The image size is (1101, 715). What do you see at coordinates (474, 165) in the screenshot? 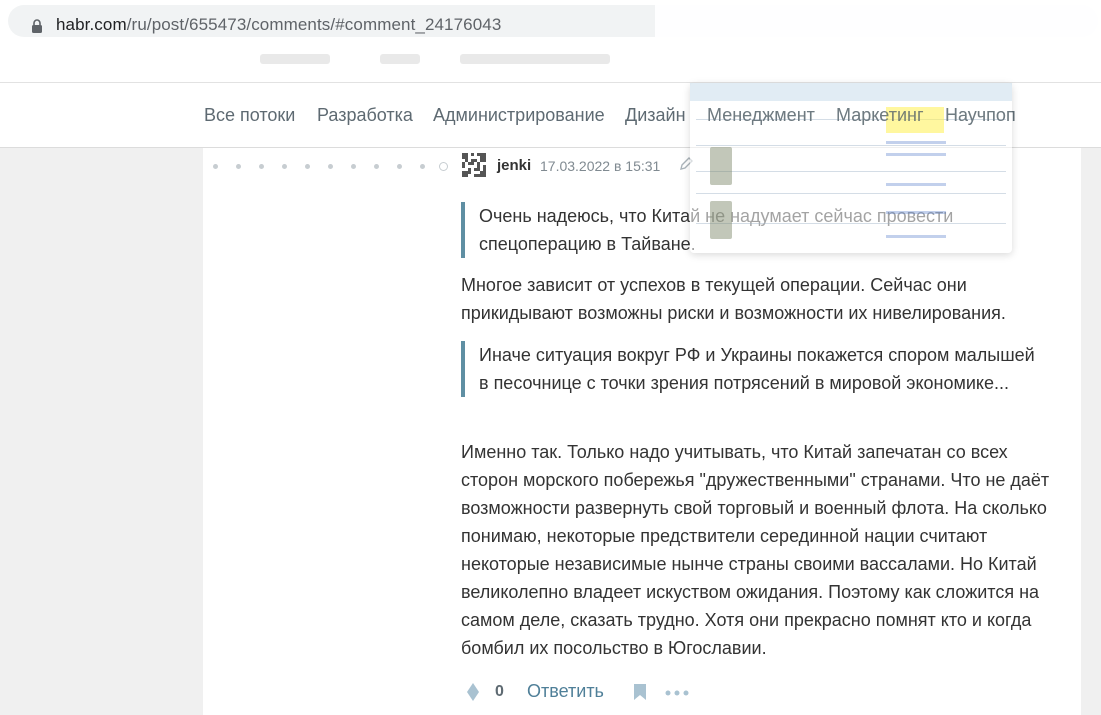
I see `avatar` at bounding box center [474, 165].